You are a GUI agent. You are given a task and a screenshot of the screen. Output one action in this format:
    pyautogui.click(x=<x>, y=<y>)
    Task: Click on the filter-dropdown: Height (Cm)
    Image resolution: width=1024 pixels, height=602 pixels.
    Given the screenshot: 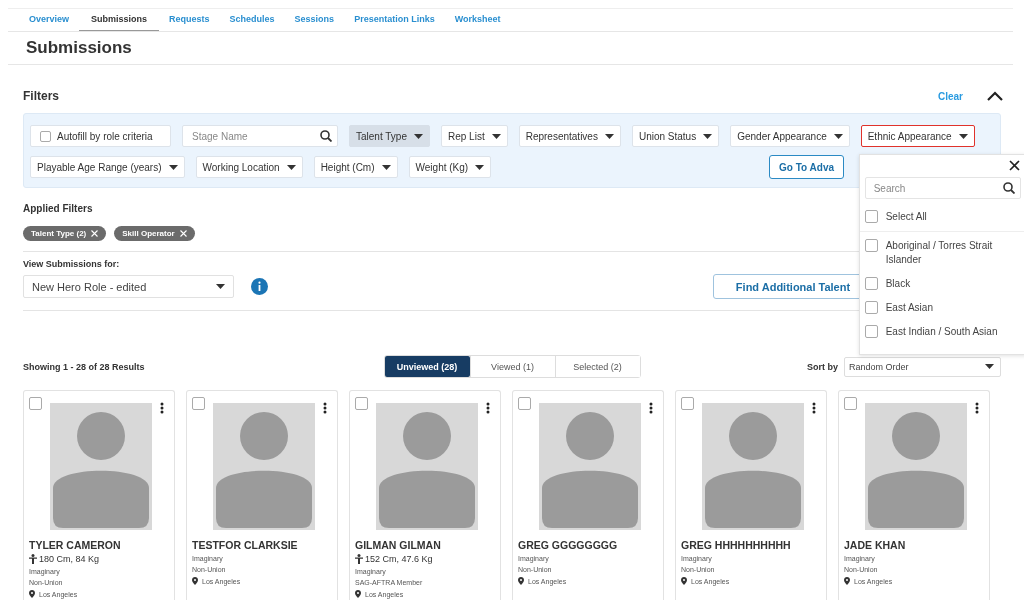 What is the action you would take?
    pyautogui.click(x=355, y=167)
    